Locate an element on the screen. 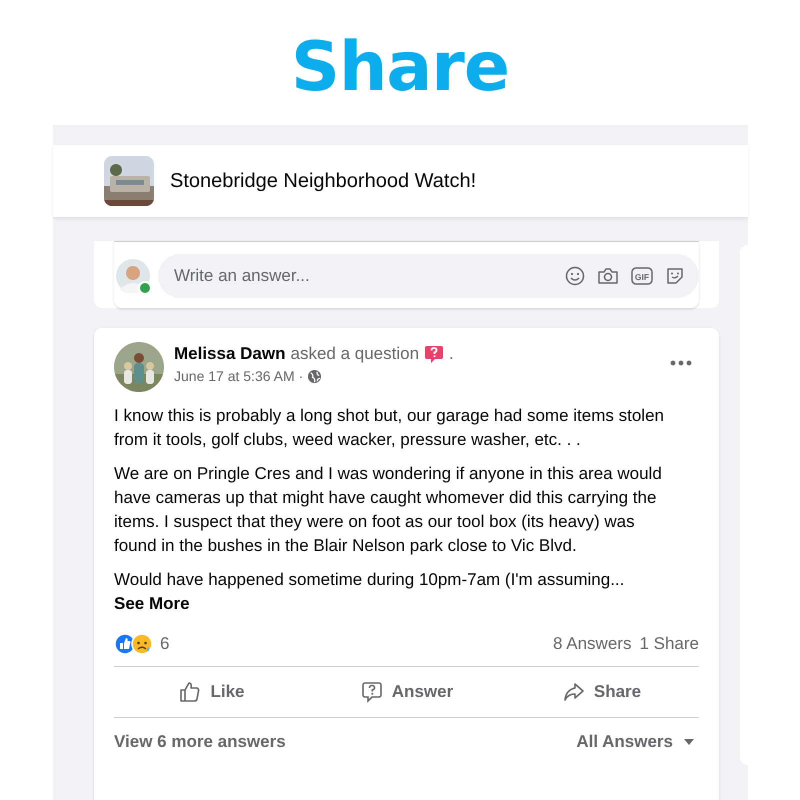  more-options-icon is located at coordinates (681, 363).